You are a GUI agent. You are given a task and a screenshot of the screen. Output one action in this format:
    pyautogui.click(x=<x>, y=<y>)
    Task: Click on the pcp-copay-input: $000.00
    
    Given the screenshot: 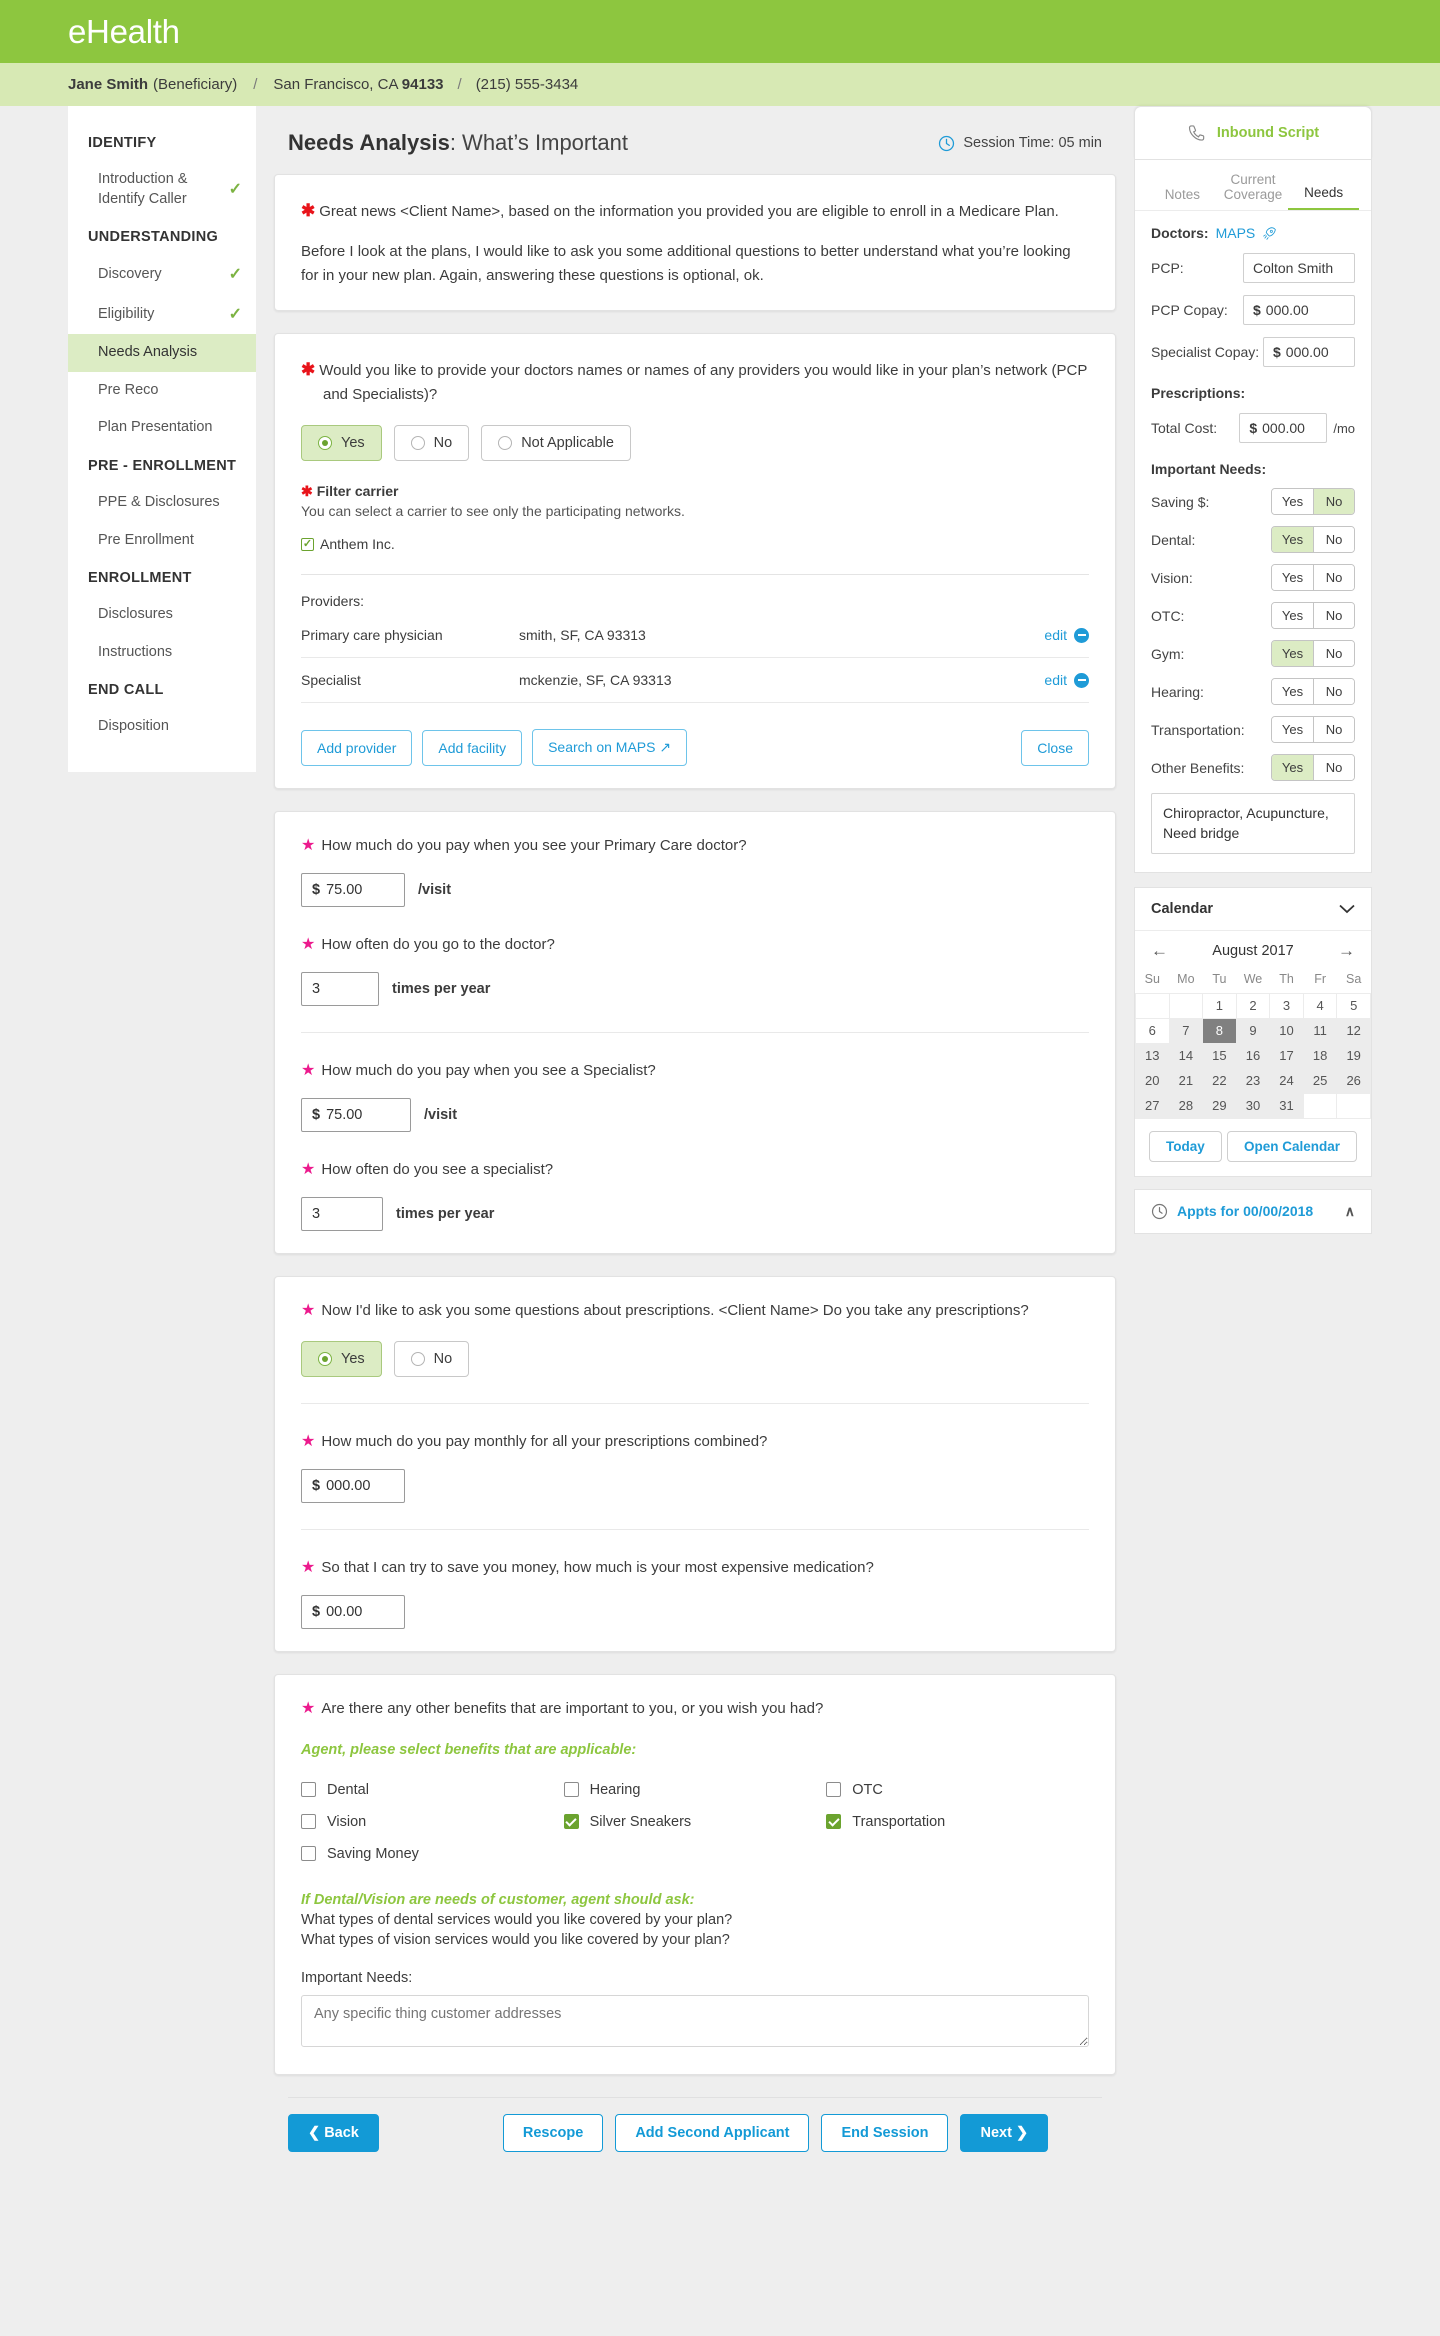 What is the action you would take?
    pyautogui.click(x=1299, y=310)
    